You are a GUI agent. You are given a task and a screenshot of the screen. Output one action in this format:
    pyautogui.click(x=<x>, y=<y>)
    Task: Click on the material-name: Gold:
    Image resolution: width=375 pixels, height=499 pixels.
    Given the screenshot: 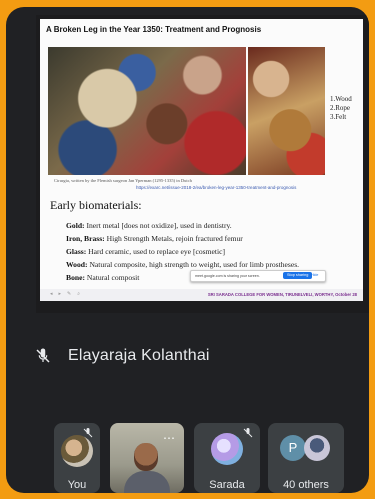 What is the action you would take?
    pyautogui.click(x=75, y=225)
    